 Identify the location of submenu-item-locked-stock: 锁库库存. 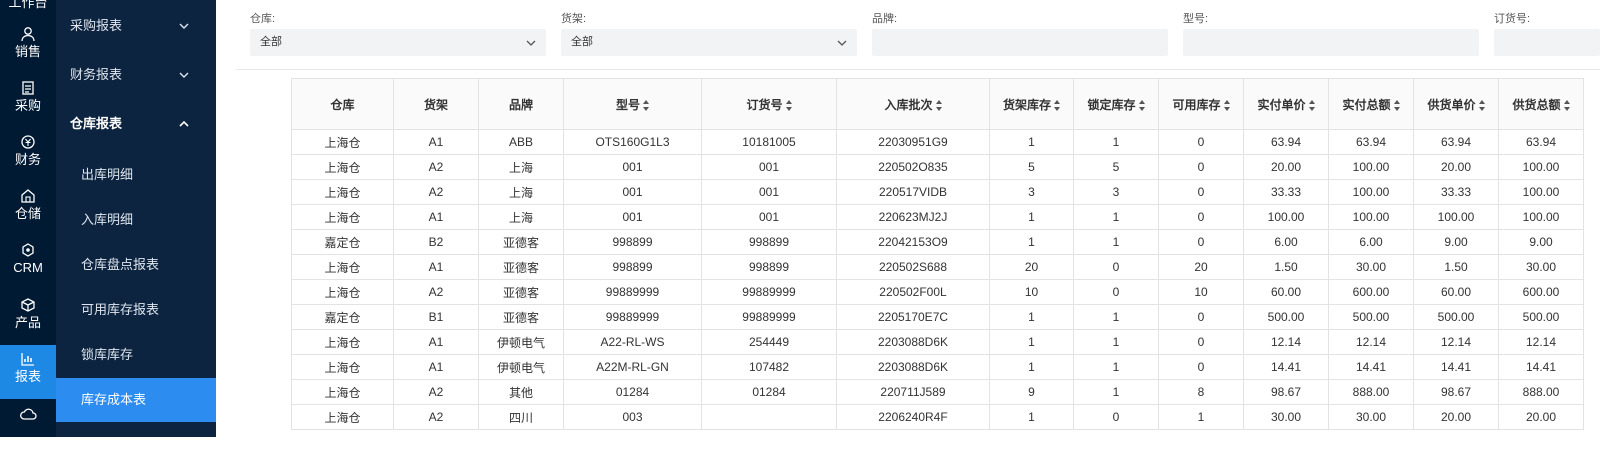
(136, 355).